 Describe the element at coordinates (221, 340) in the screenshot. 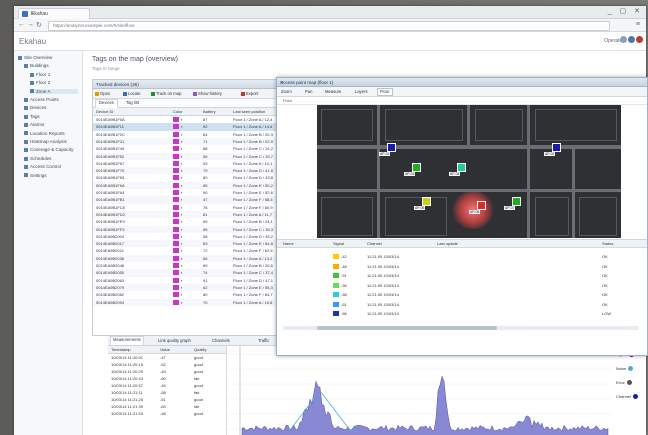

I see `bottom-tab: Channels` at that location.